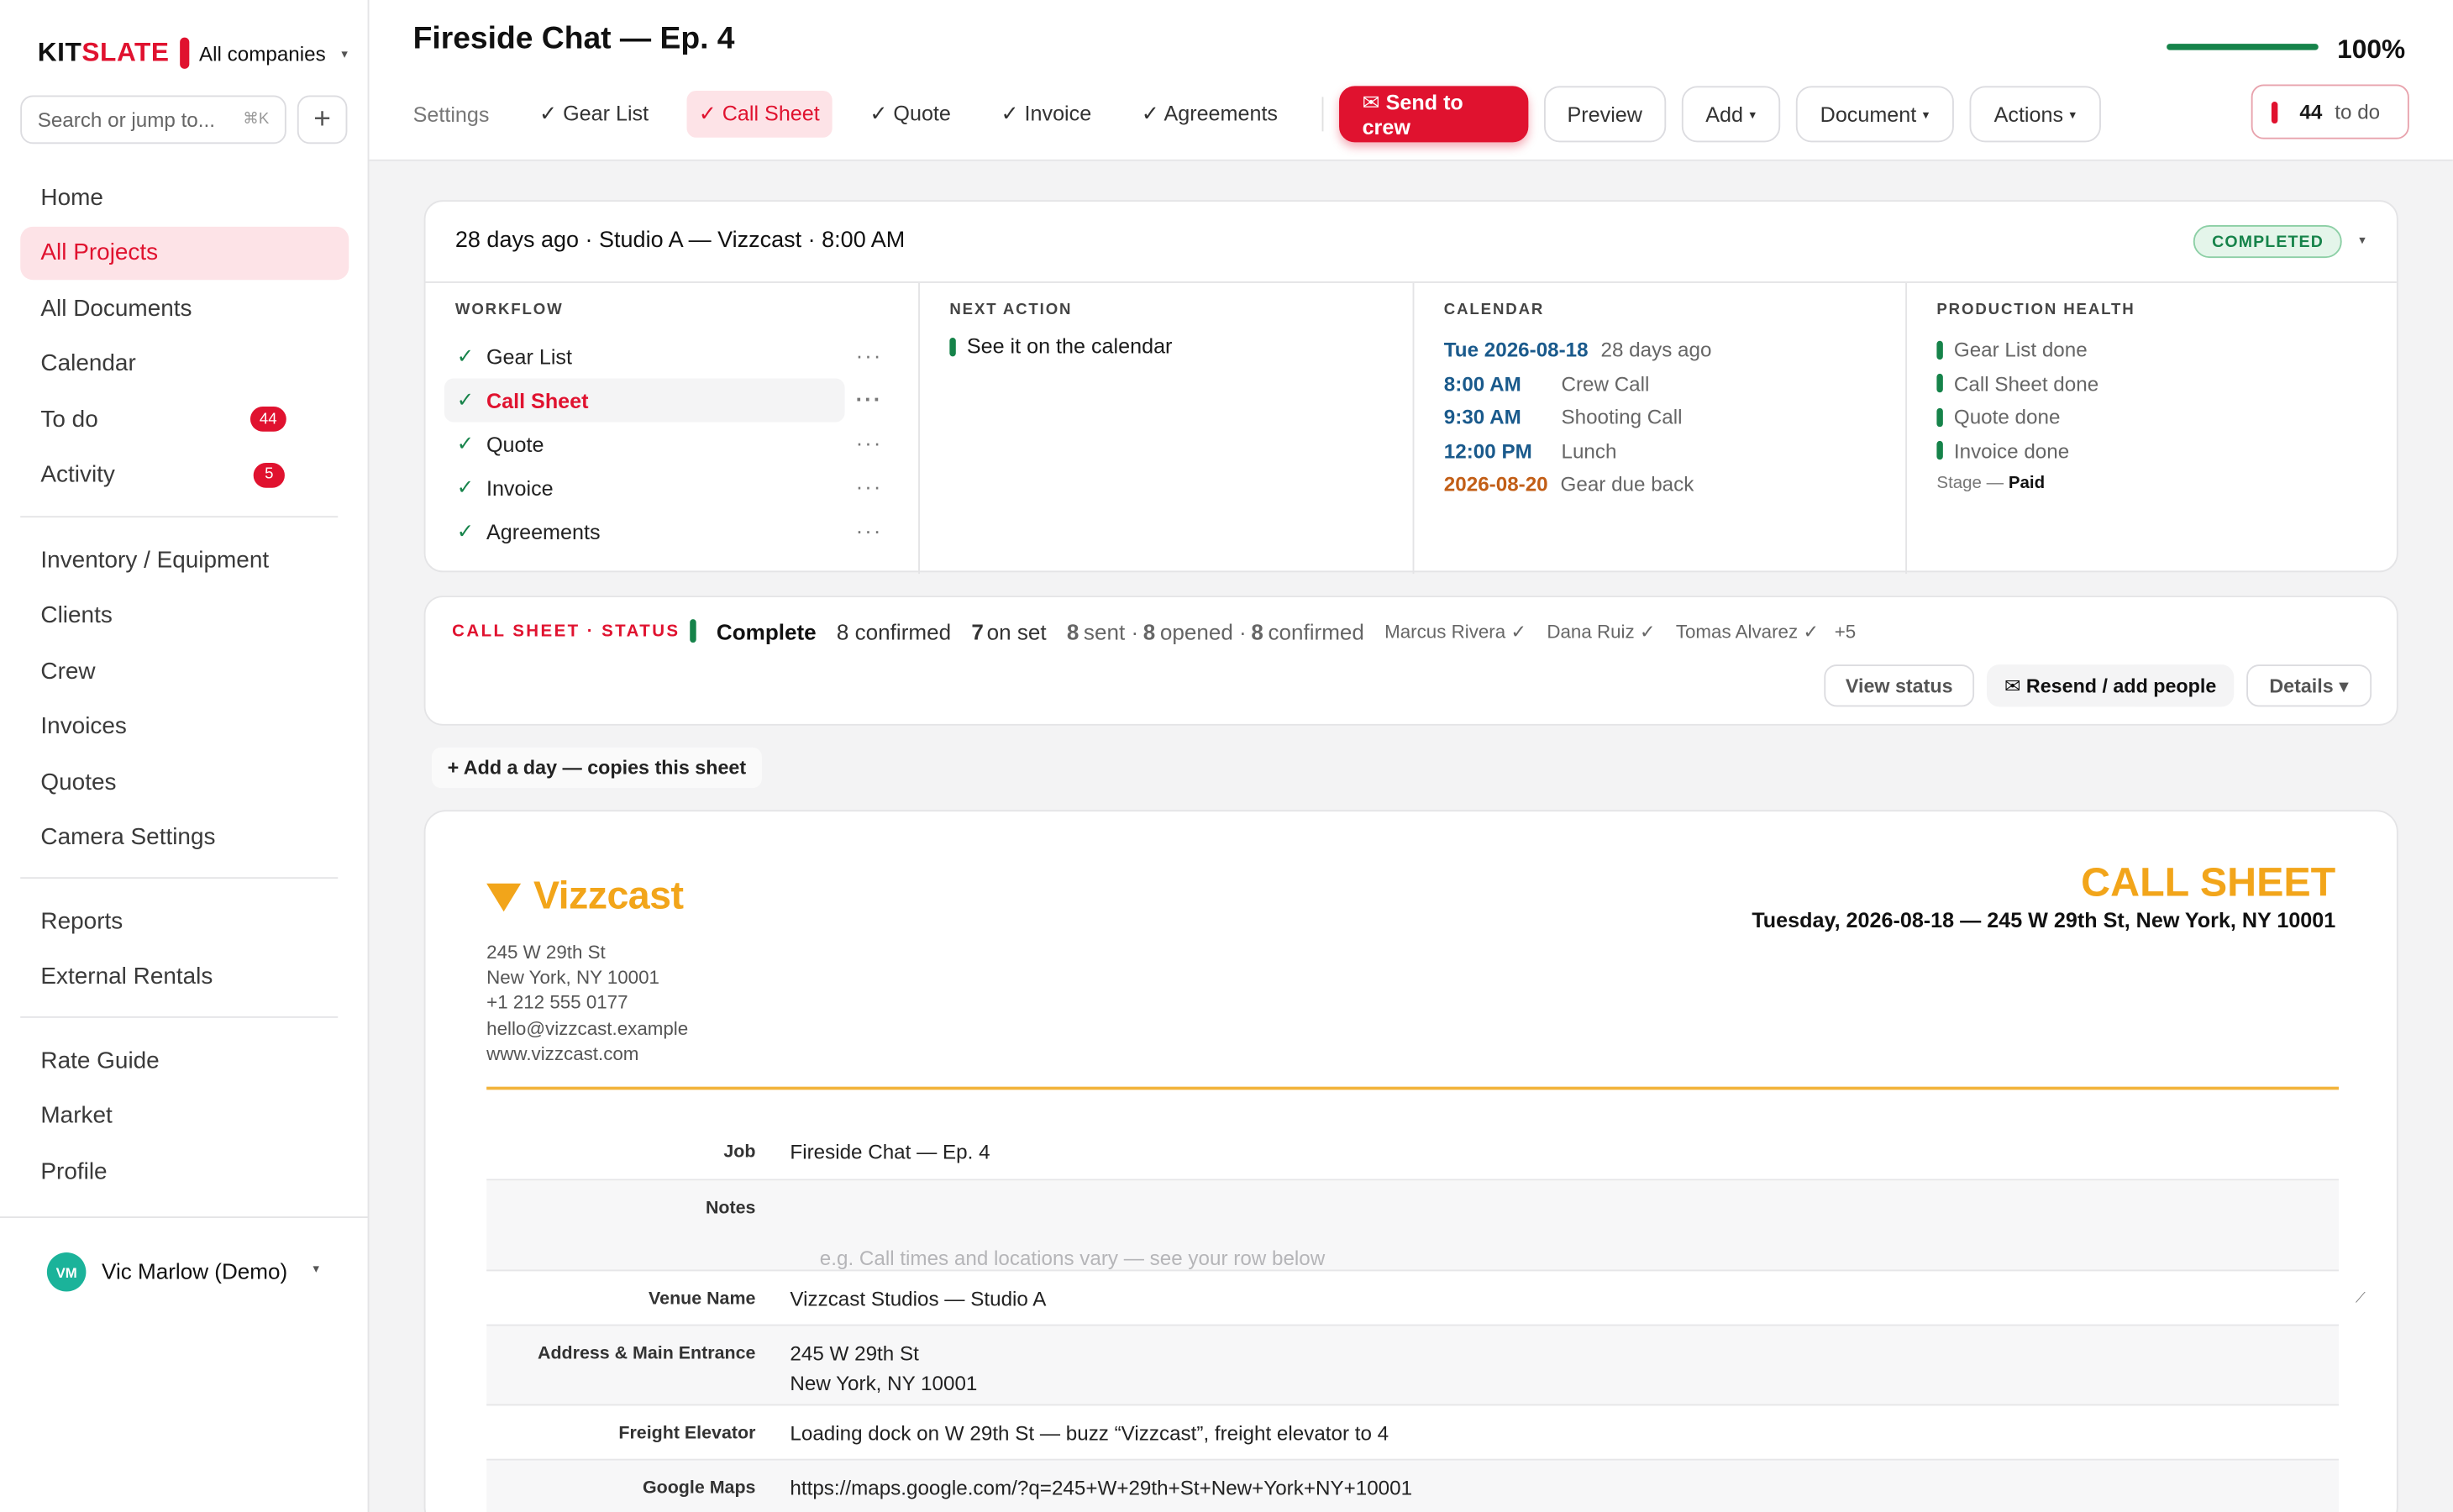 The image size is (2453, 1512). Describe the element at coordinates (529, 356) in the screenshot. I see `workflow-label: Gear List` at that location.